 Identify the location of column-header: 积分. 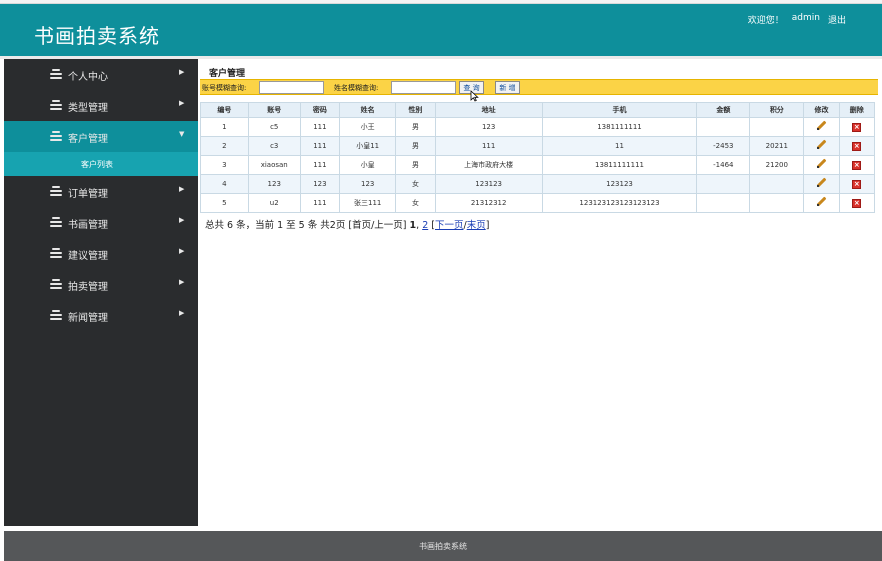
(777, 110).